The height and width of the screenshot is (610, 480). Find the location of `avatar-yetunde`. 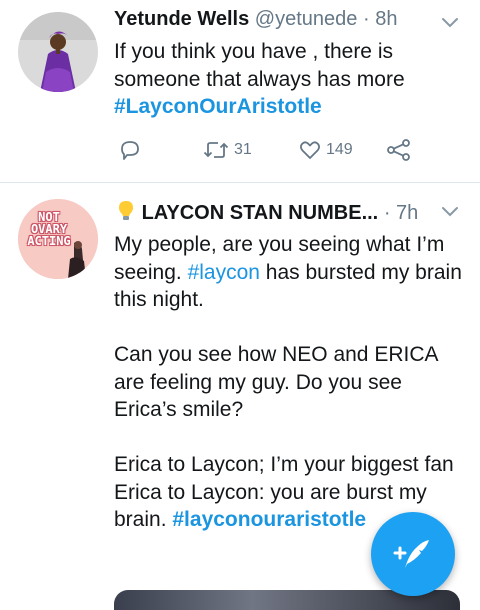

avatar-yetunde is located at coordinates (58, 52).